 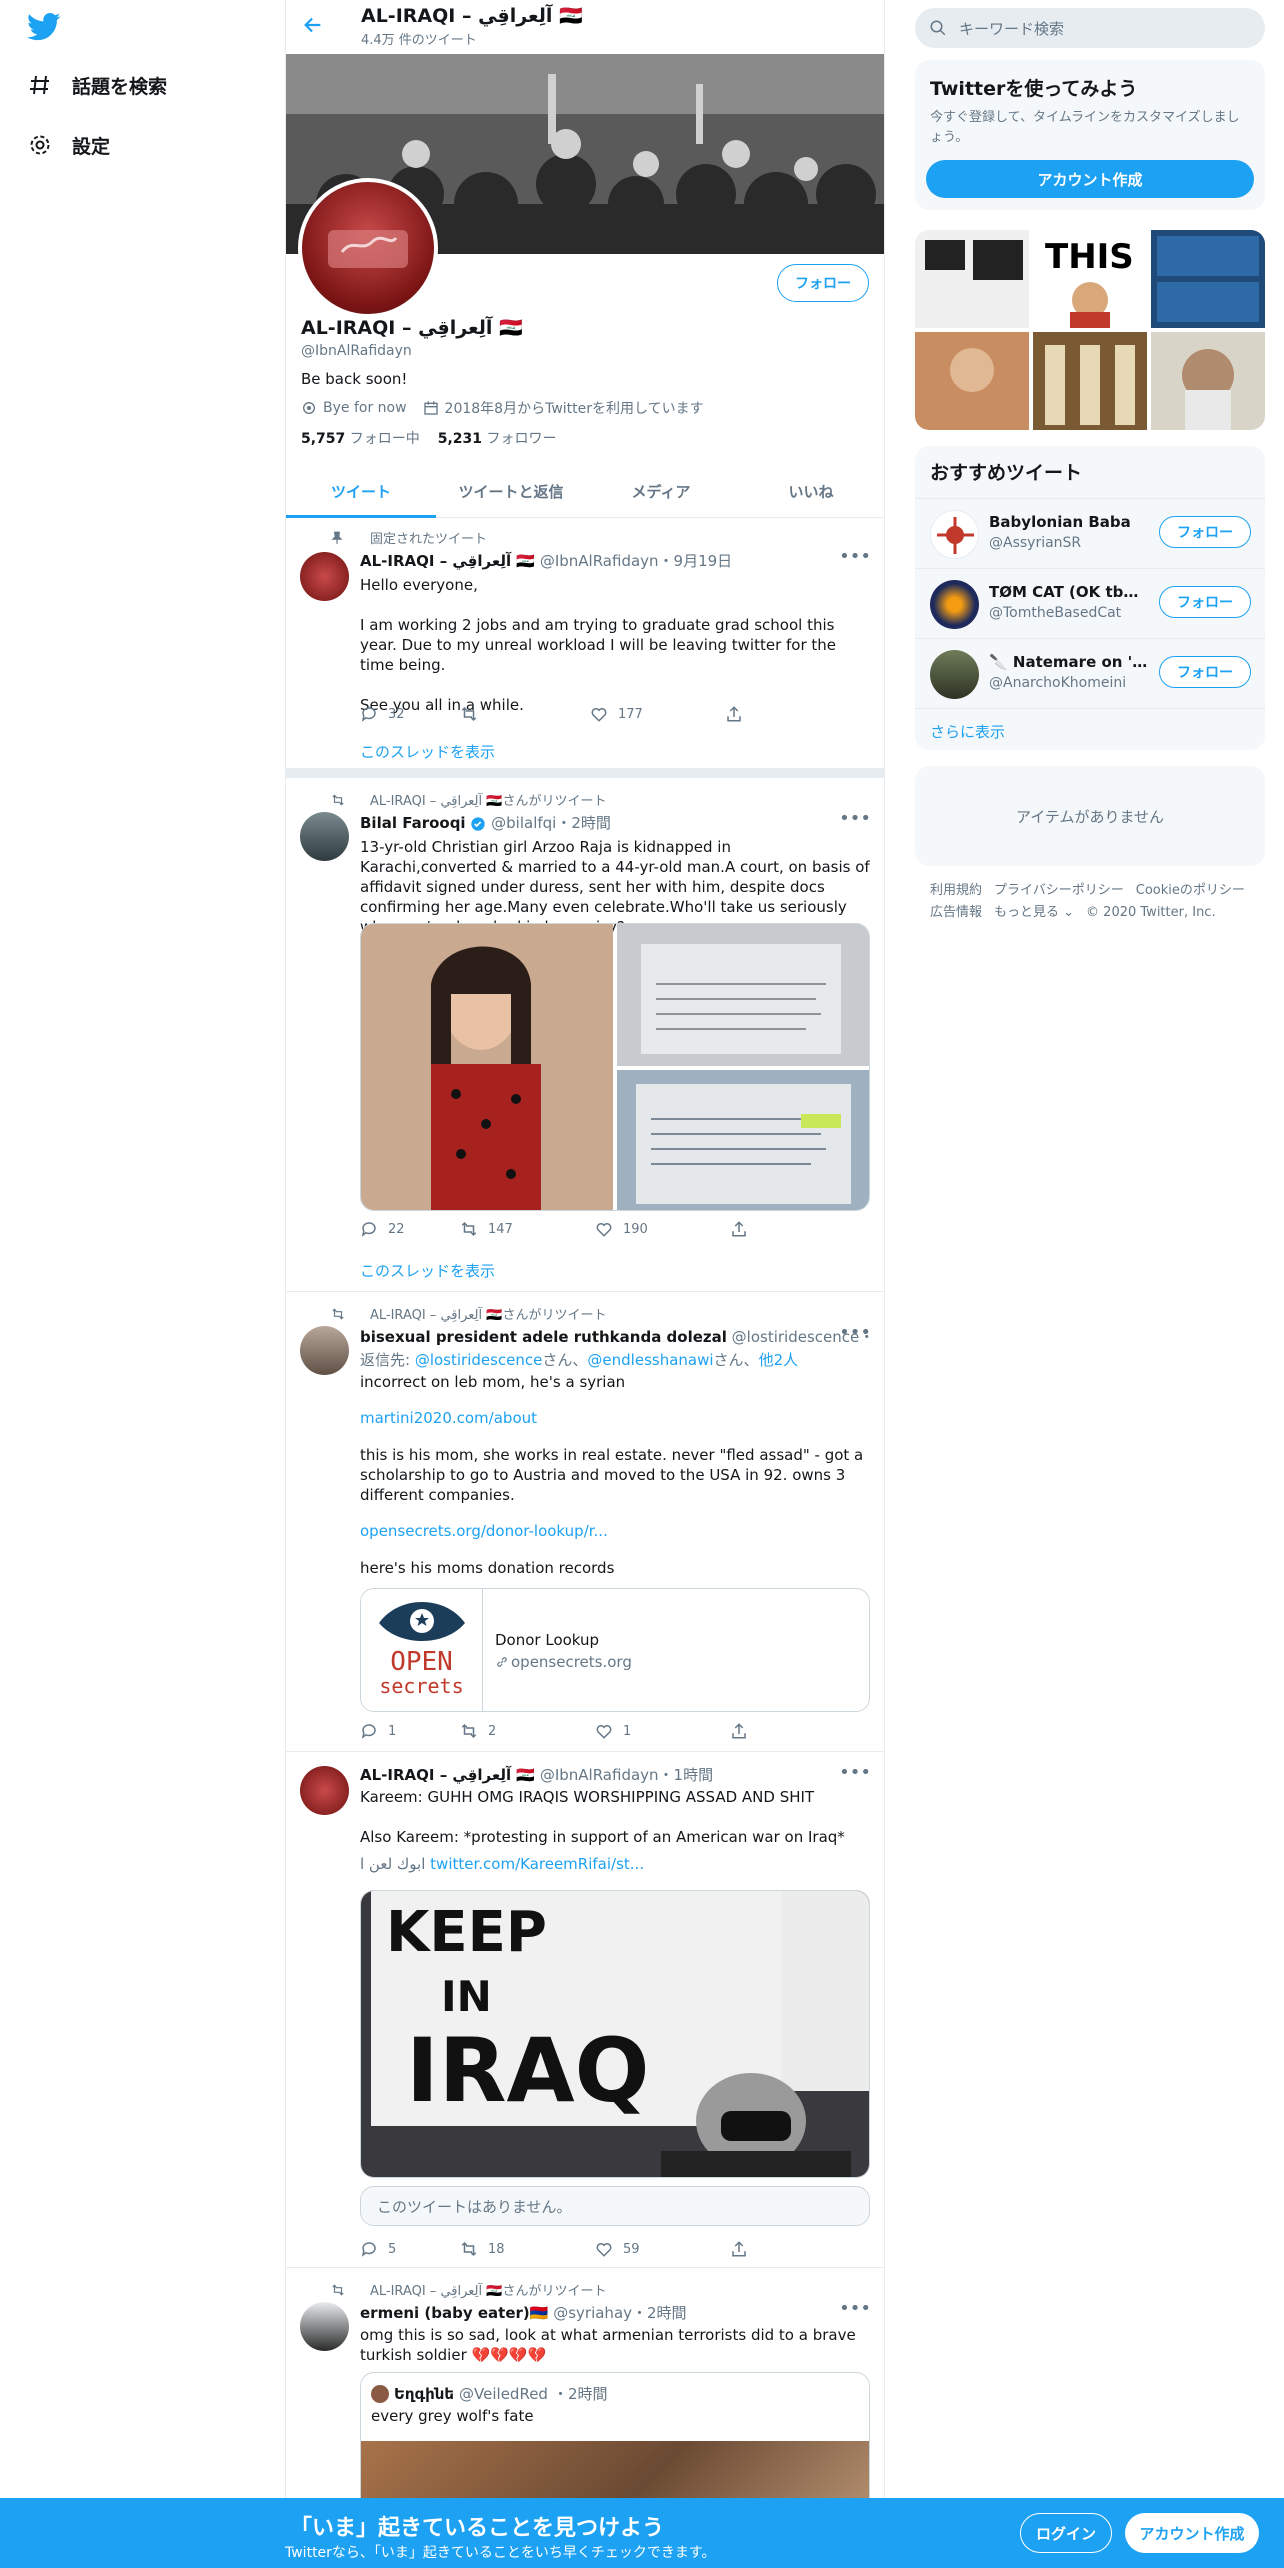 What do you see at coordinates (956, 912) in the screenshot?
I see `footer-link: 広告情報` at bounding box center [956, 912].